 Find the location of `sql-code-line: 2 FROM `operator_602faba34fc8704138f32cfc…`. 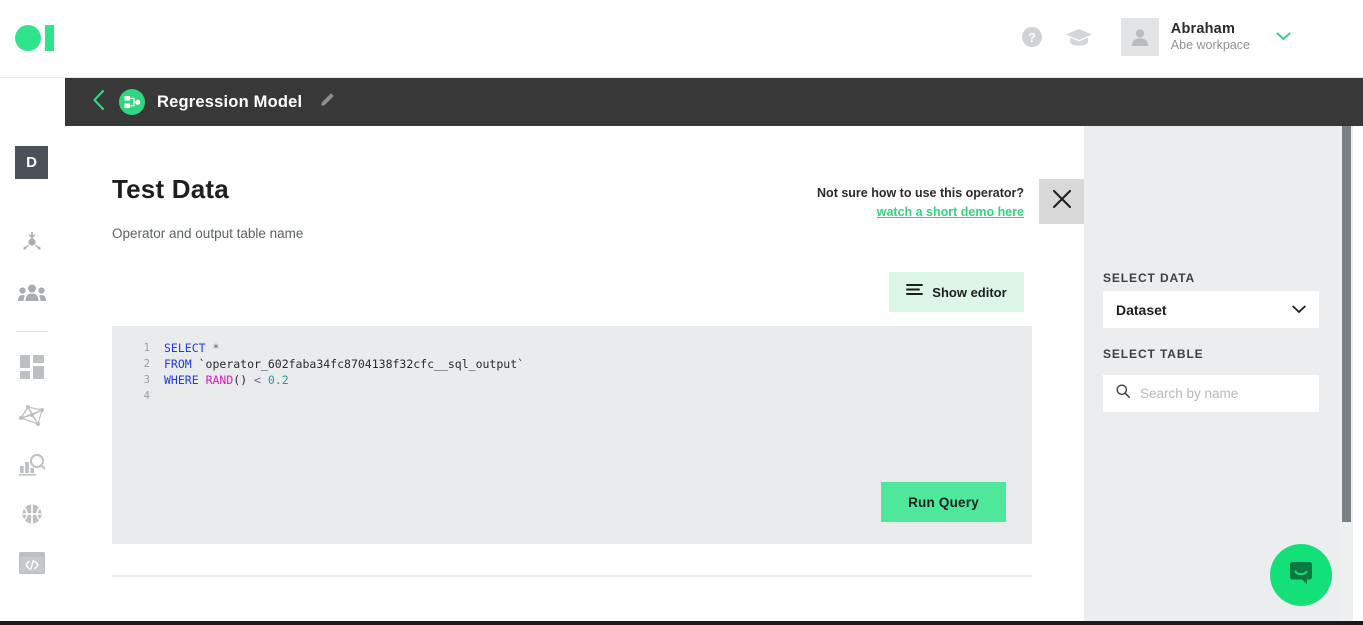

sql-code-line: 2 FROM `operator_602faba34fc8704138f32cfc… is located at coordinates (572, 364).